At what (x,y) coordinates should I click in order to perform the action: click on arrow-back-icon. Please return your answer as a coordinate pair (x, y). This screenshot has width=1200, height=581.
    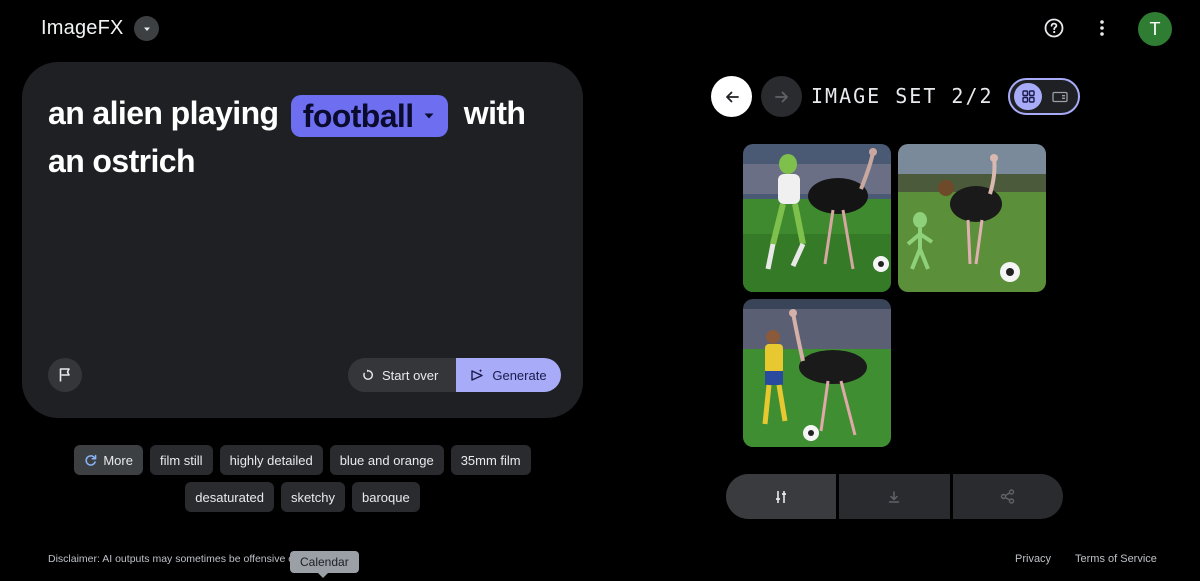
    Looking at the image, I should click on (732, 96).